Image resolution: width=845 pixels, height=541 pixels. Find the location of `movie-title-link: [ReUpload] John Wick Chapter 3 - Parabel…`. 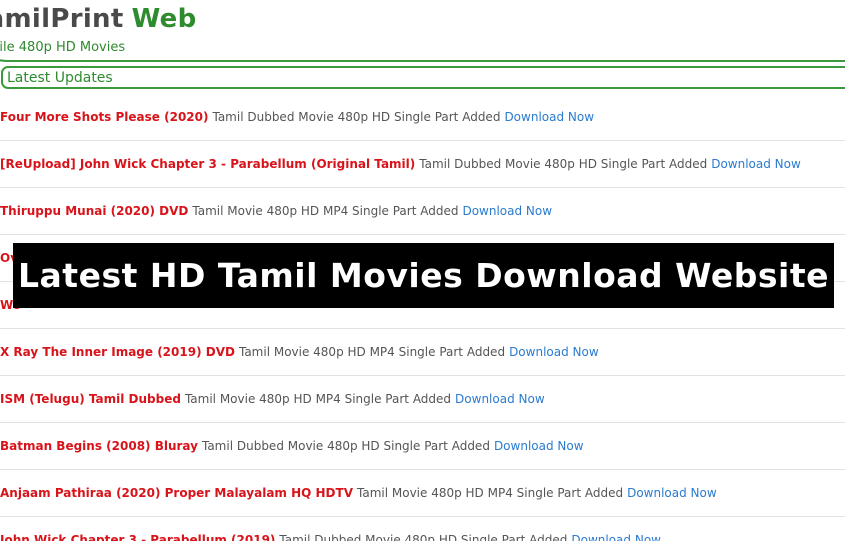

movie-title-link: [ReUpload] John Wick Chapter 3 - Parabel… is located at coordinates (207, 164).